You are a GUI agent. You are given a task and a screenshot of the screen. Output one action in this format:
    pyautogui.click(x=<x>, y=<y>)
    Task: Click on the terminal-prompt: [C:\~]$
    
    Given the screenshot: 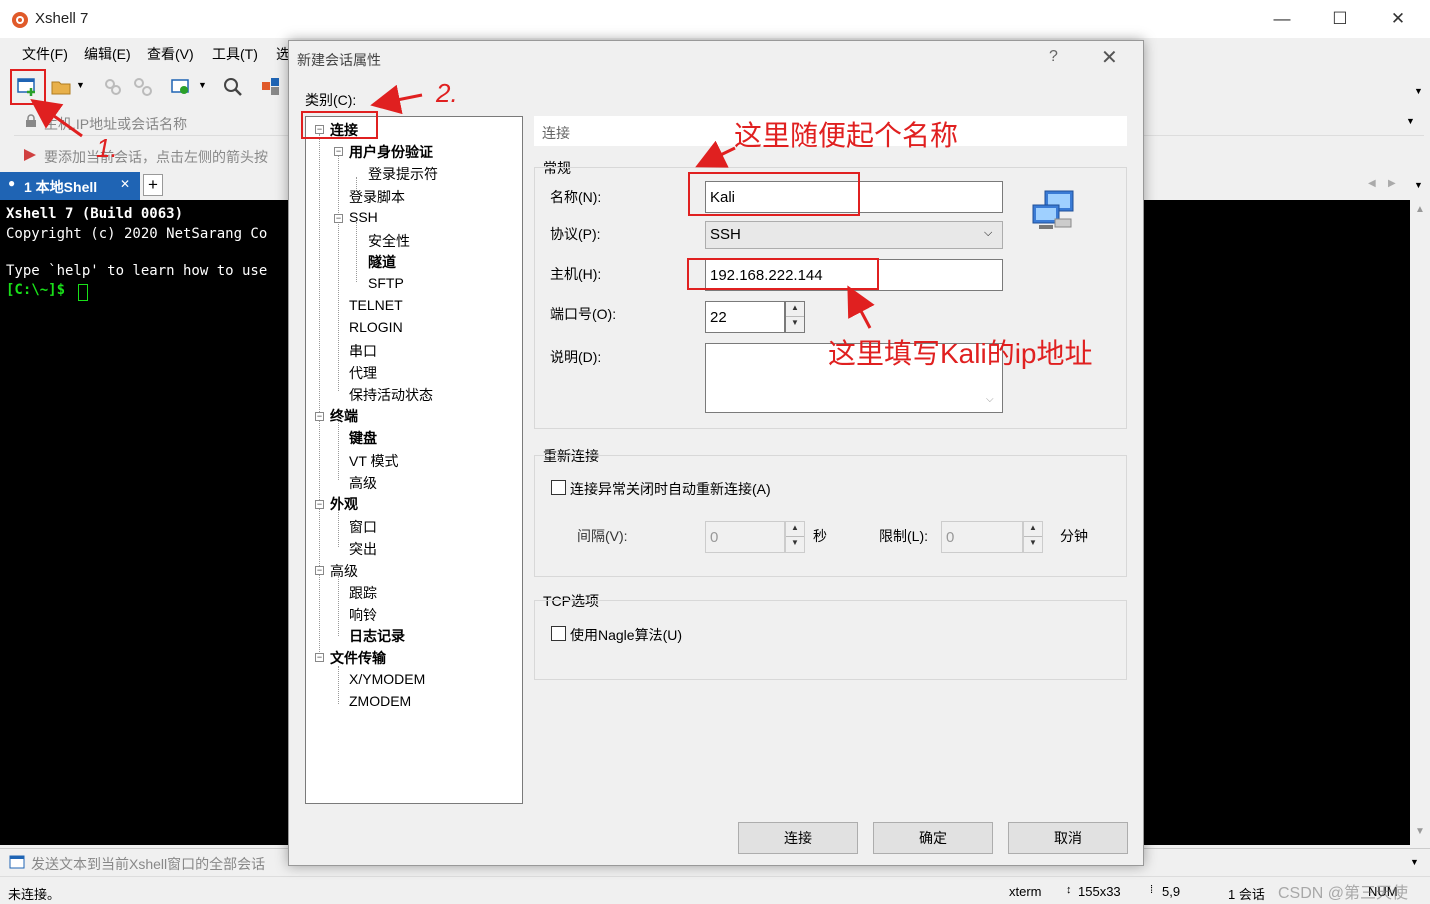 What is the action you would take?
    pyautogui.click(x=40, y=290)
    